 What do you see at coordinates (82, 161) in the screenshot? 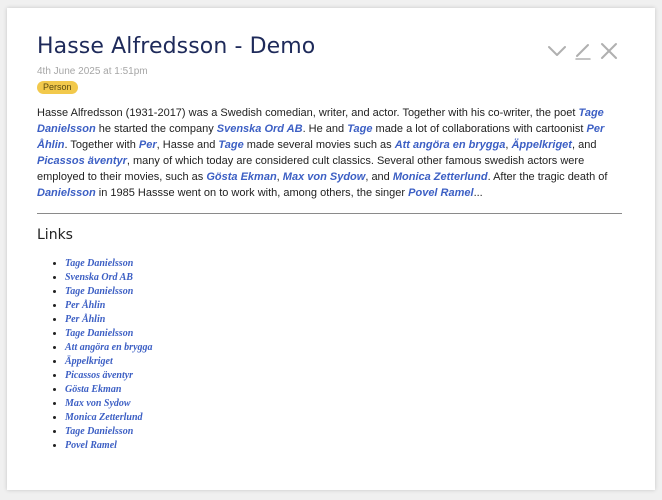
I see `link-picassos-aventyr: Picassos äventyr` at bounding box center [82, 161].